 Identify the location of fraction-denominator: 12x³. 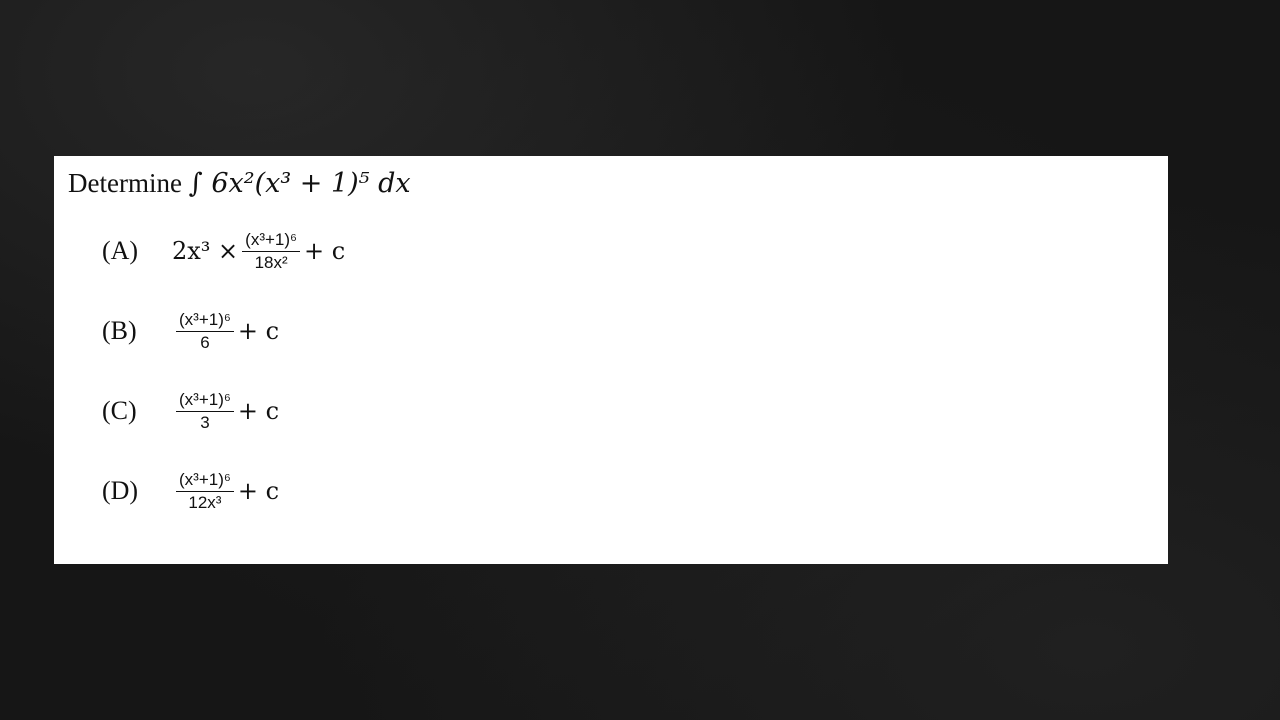
(205, 502).